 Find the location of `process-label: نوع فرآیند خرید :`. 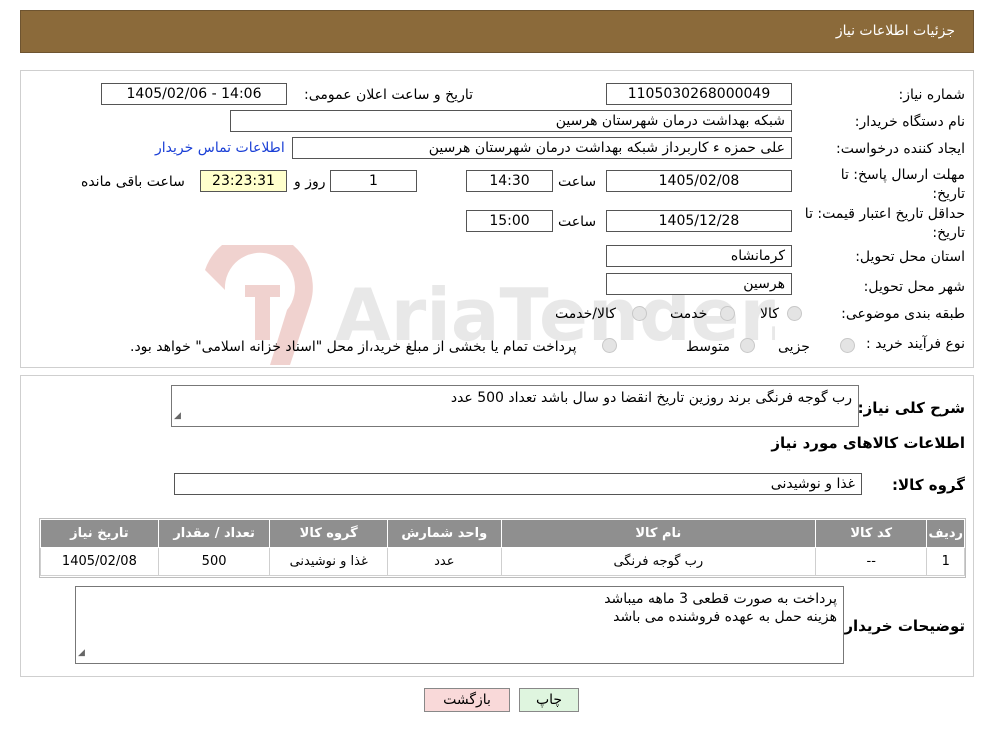

process-label: نوع فرآیند خرید : is located at coordinates (915, 344).